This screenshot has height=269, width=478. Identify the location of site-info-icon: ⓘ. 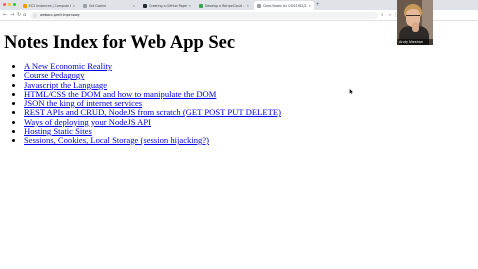
(35, 15).